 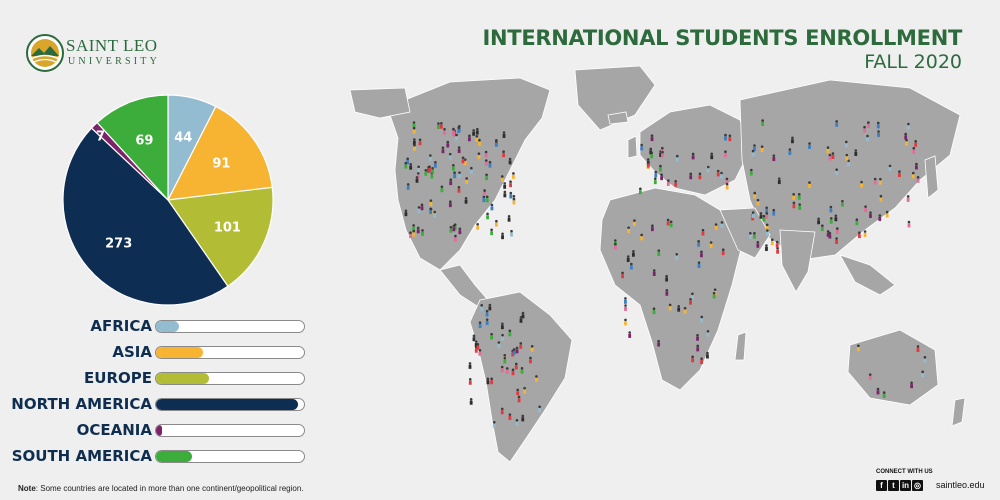 What do you see at coordinates (881, 485) in the screenshot?
I see `facebook-icon: f` at bounding box center [881, 485].